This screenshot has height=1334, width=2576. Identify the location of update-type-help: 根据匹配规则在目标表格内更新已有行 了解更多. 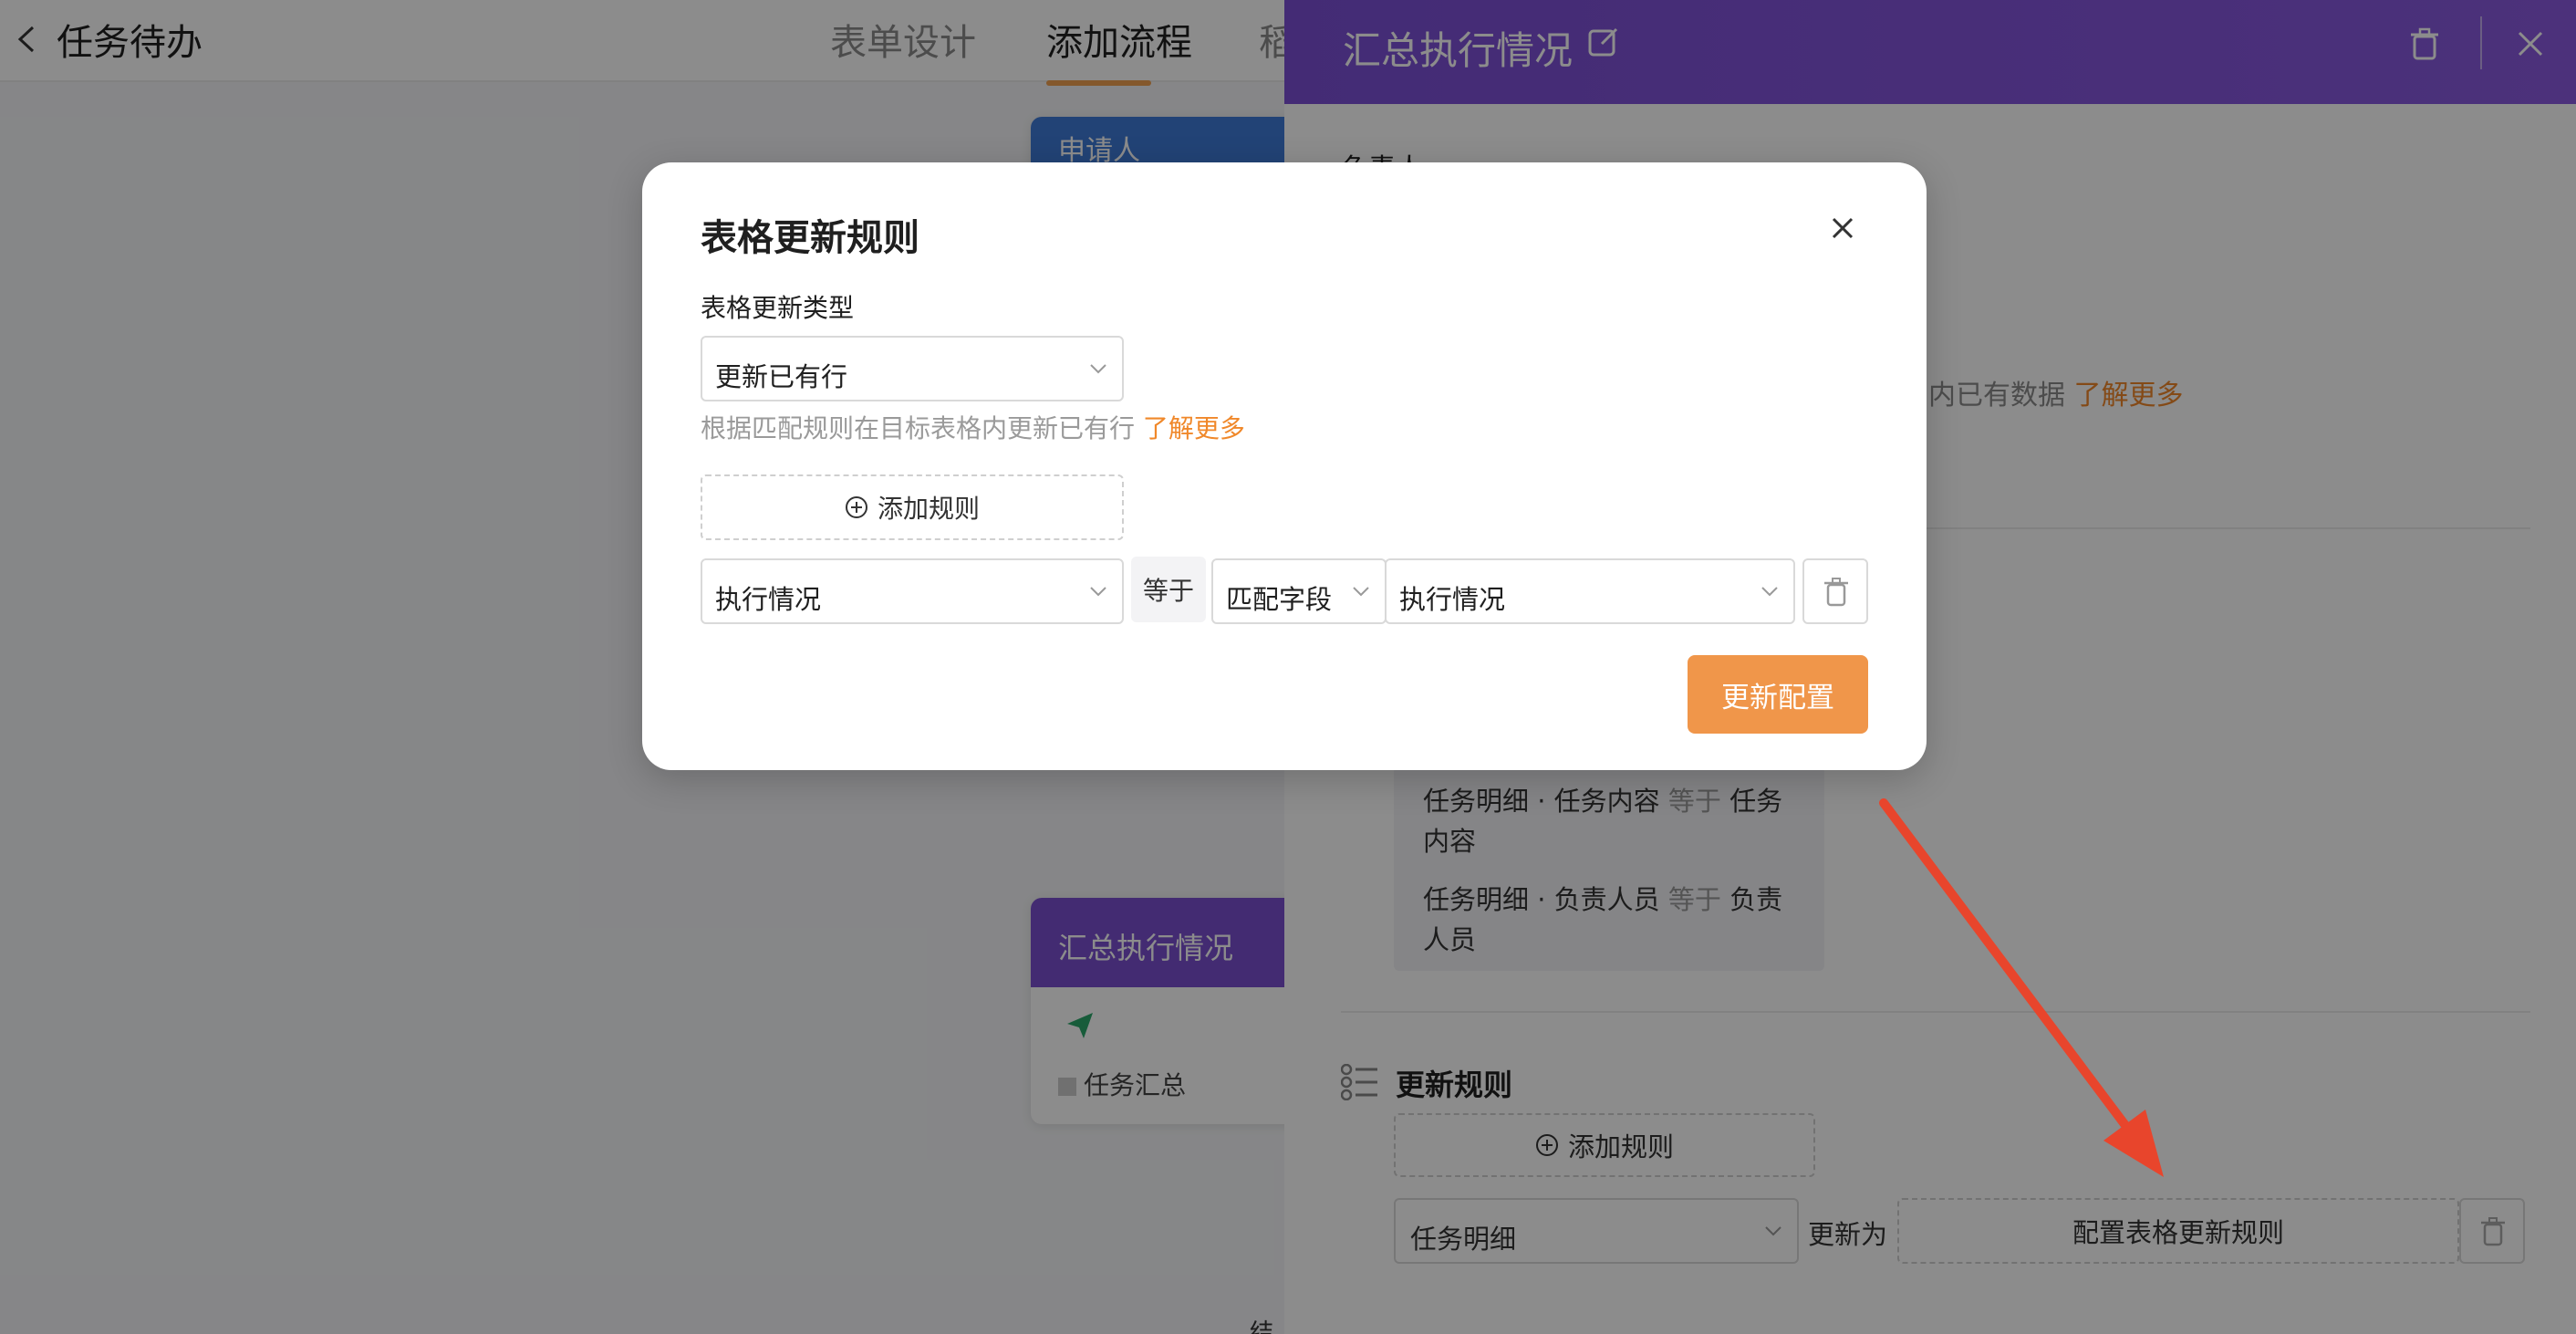
(973, 428).